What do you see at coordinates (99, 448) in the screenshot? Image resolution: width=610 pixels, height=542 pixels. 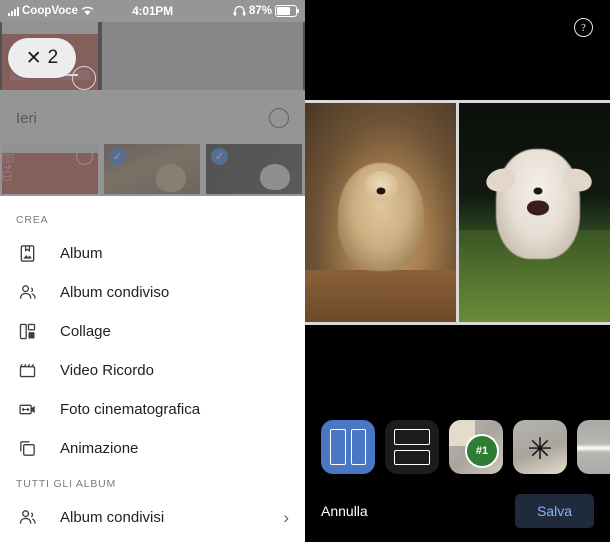 I see `menu-item-label: Animazione` at bounding box center [99, 448].